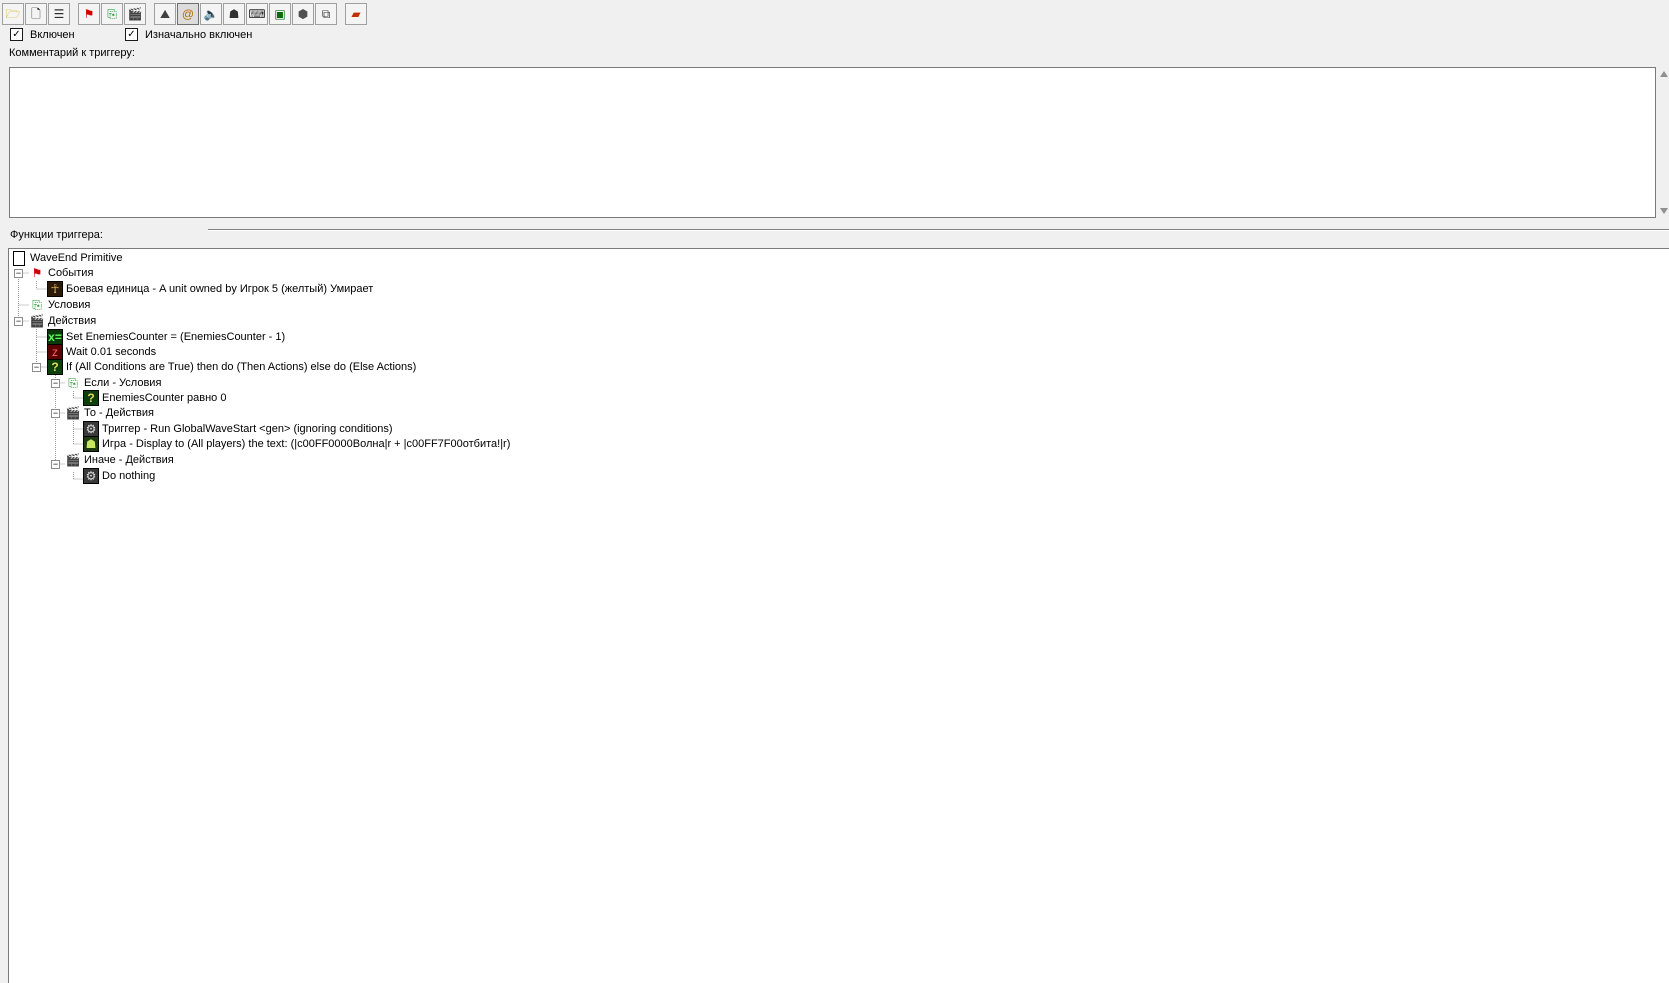  Describe the element at coordinates (119, 476) in the screenshot. I see `tree-else-item: ⚙ Do nothing` at that location.